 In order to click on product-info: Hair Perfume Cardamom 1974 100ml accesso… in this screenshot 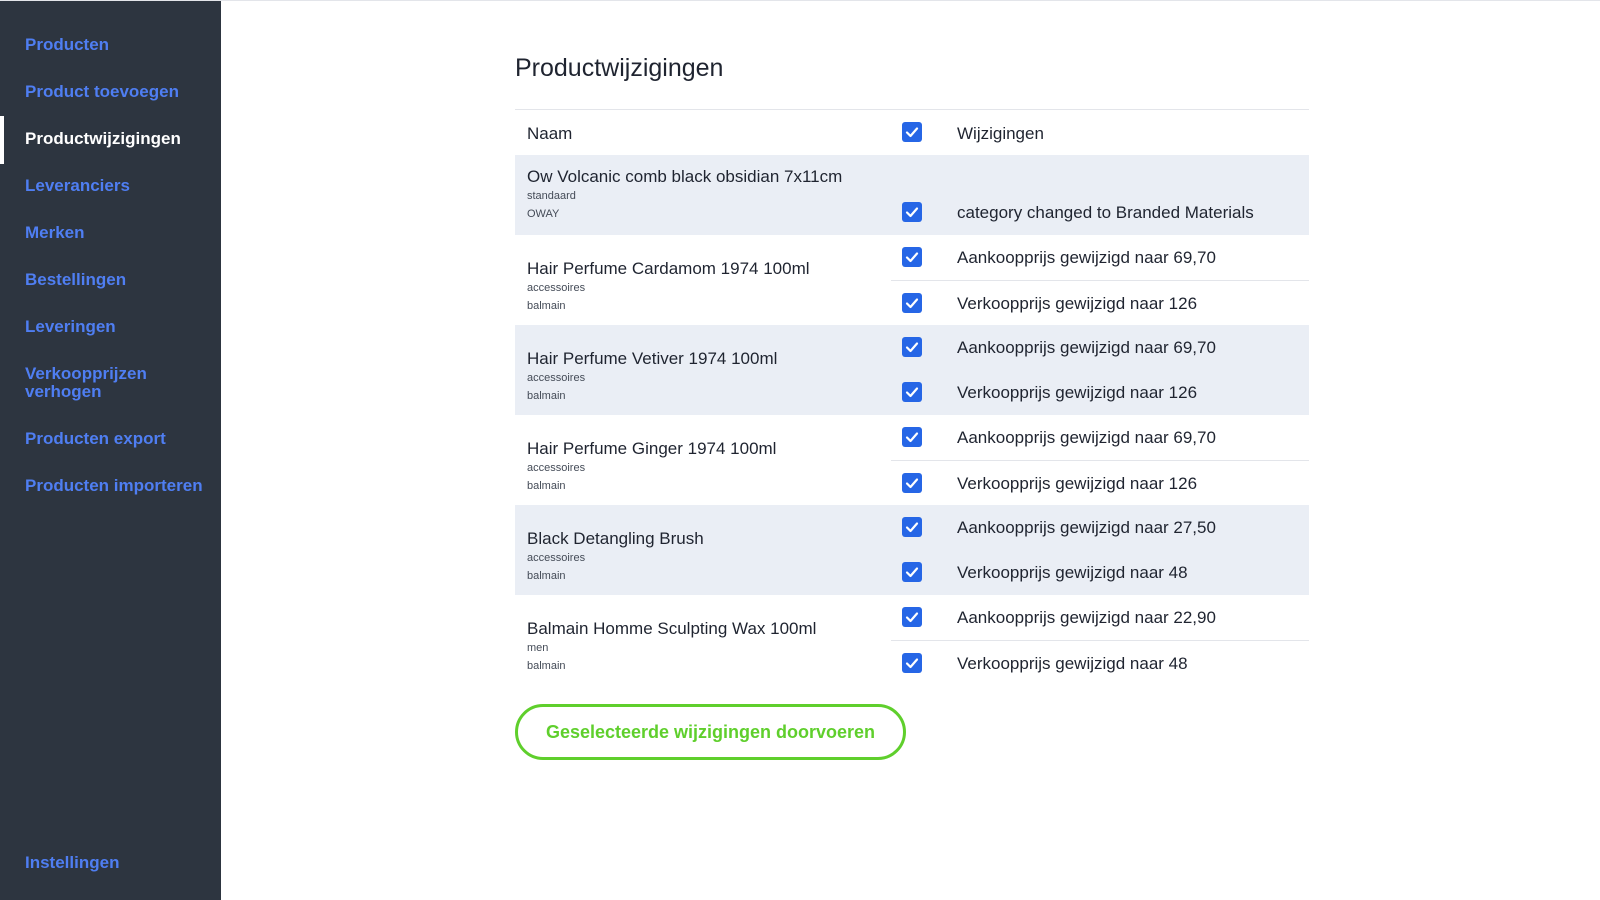, I will do `click(668, 287)`.